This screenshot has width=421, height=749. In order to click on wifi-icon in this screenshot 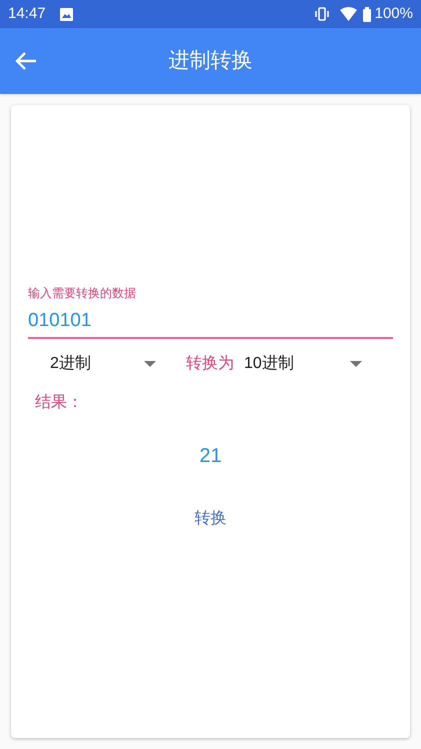, I will do `click(348, 14)`.